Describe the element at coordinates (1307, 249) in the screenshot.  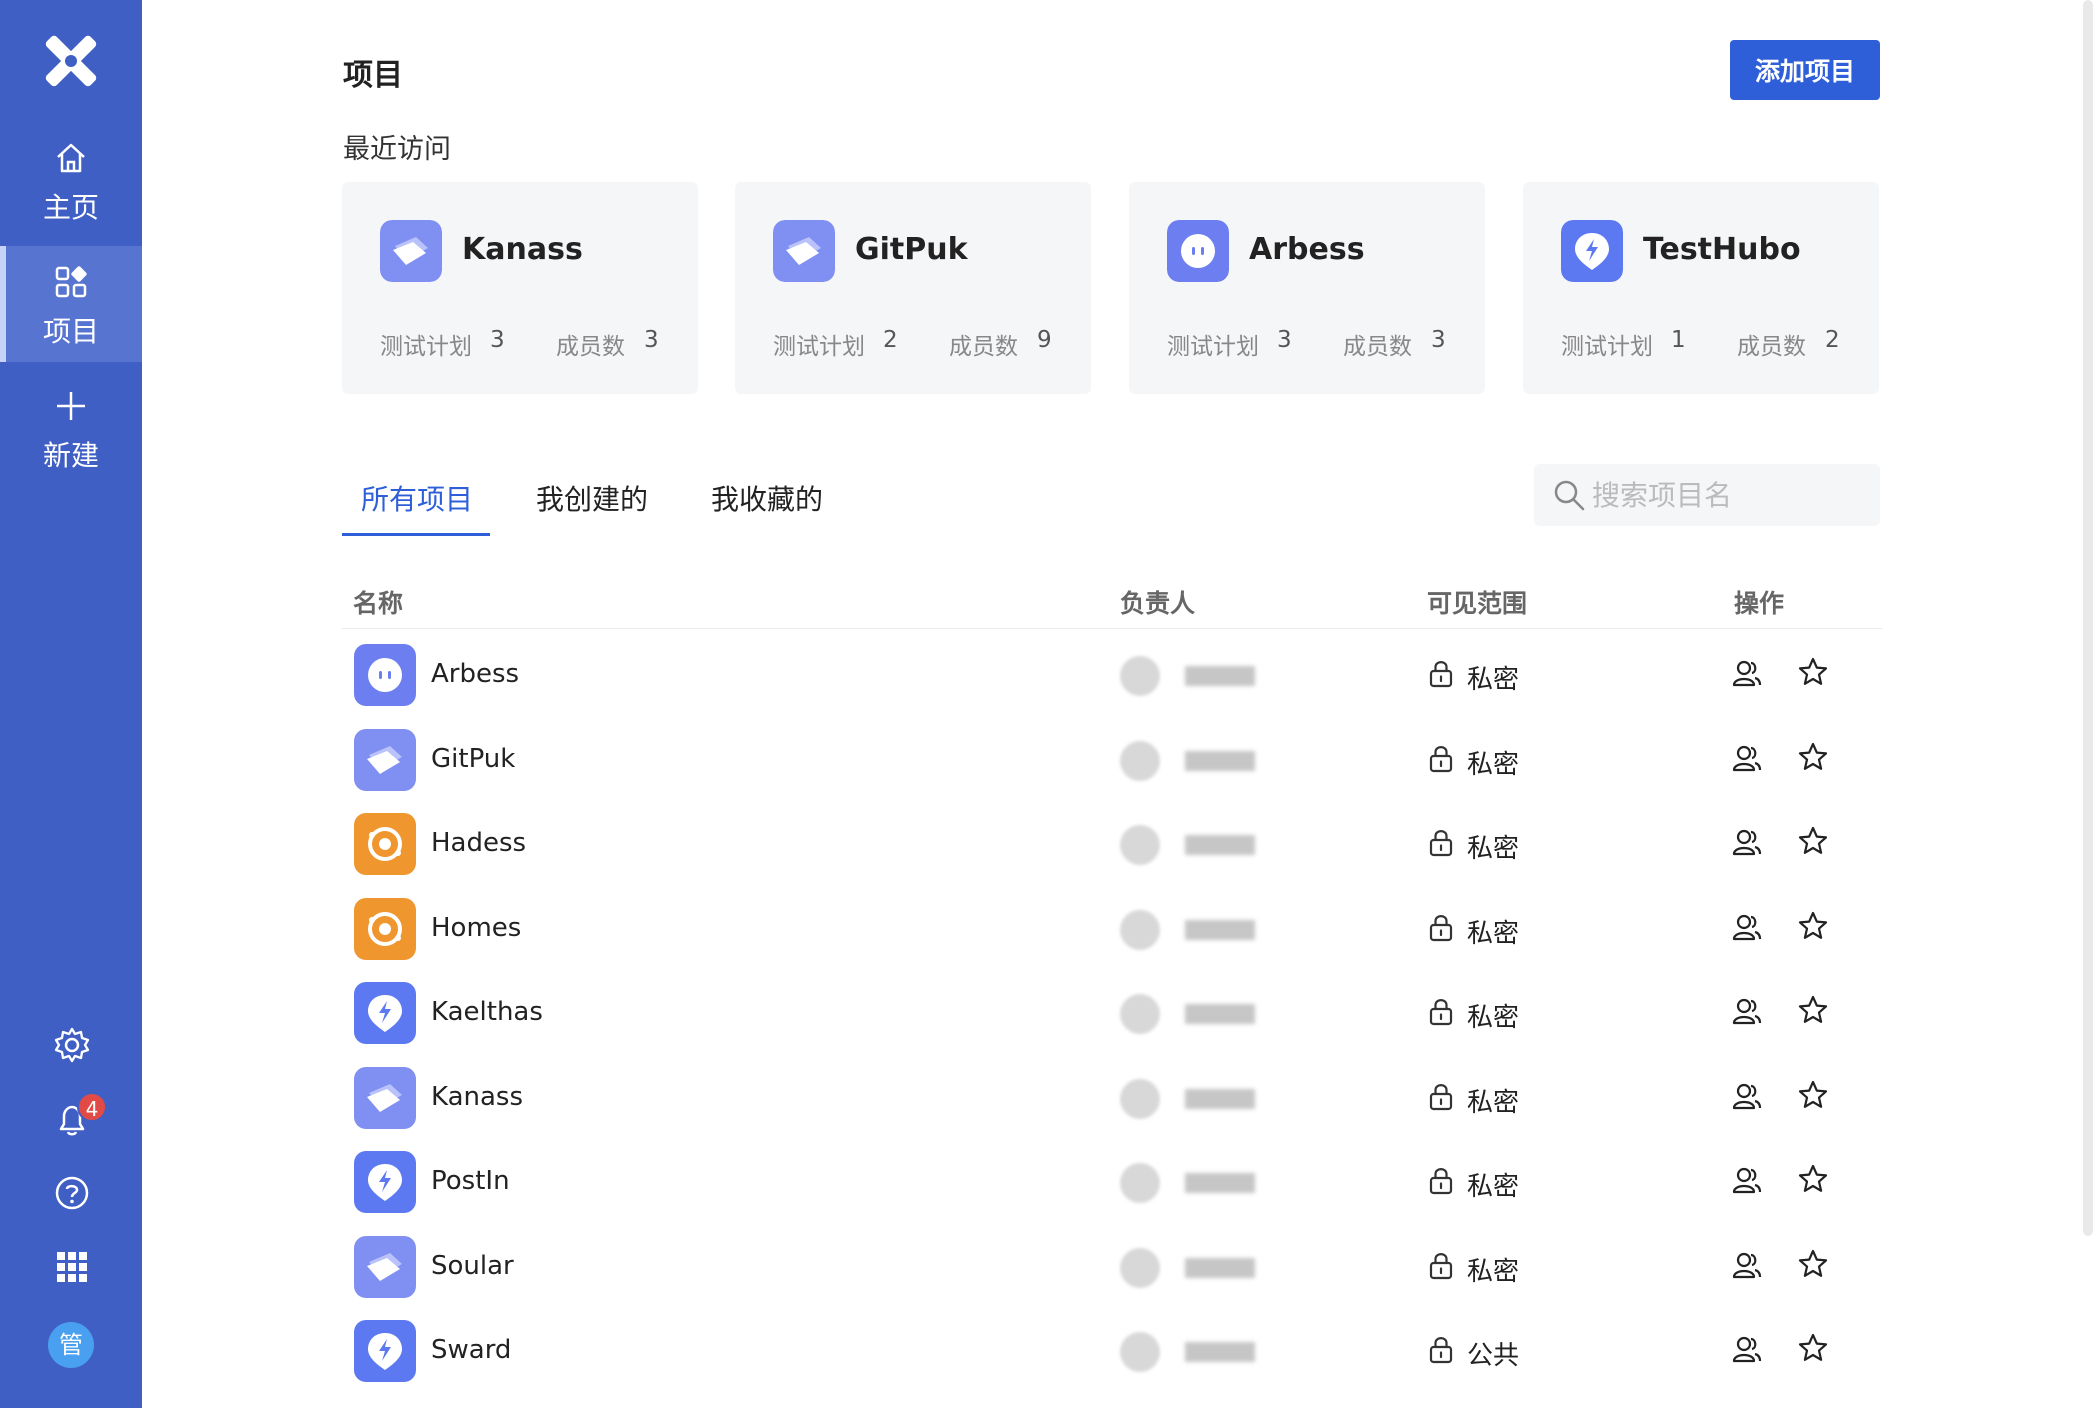
I see `card-name: Arbess` at that location.